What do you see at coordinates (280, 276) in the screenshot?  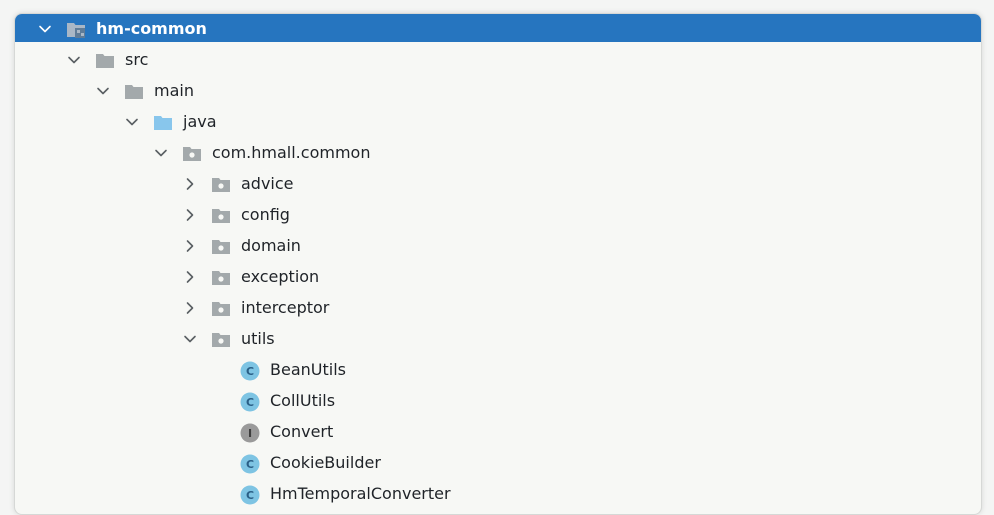 I see `tree-item-label: exception` at bounding box center [280, 276].